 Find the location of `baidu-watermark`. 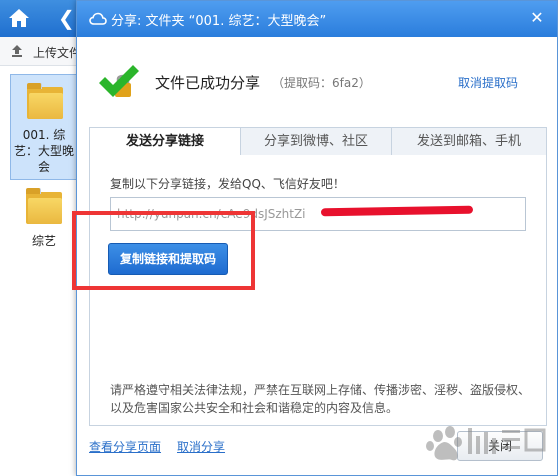

baidu-watermark is located at coordinates (486, 443).